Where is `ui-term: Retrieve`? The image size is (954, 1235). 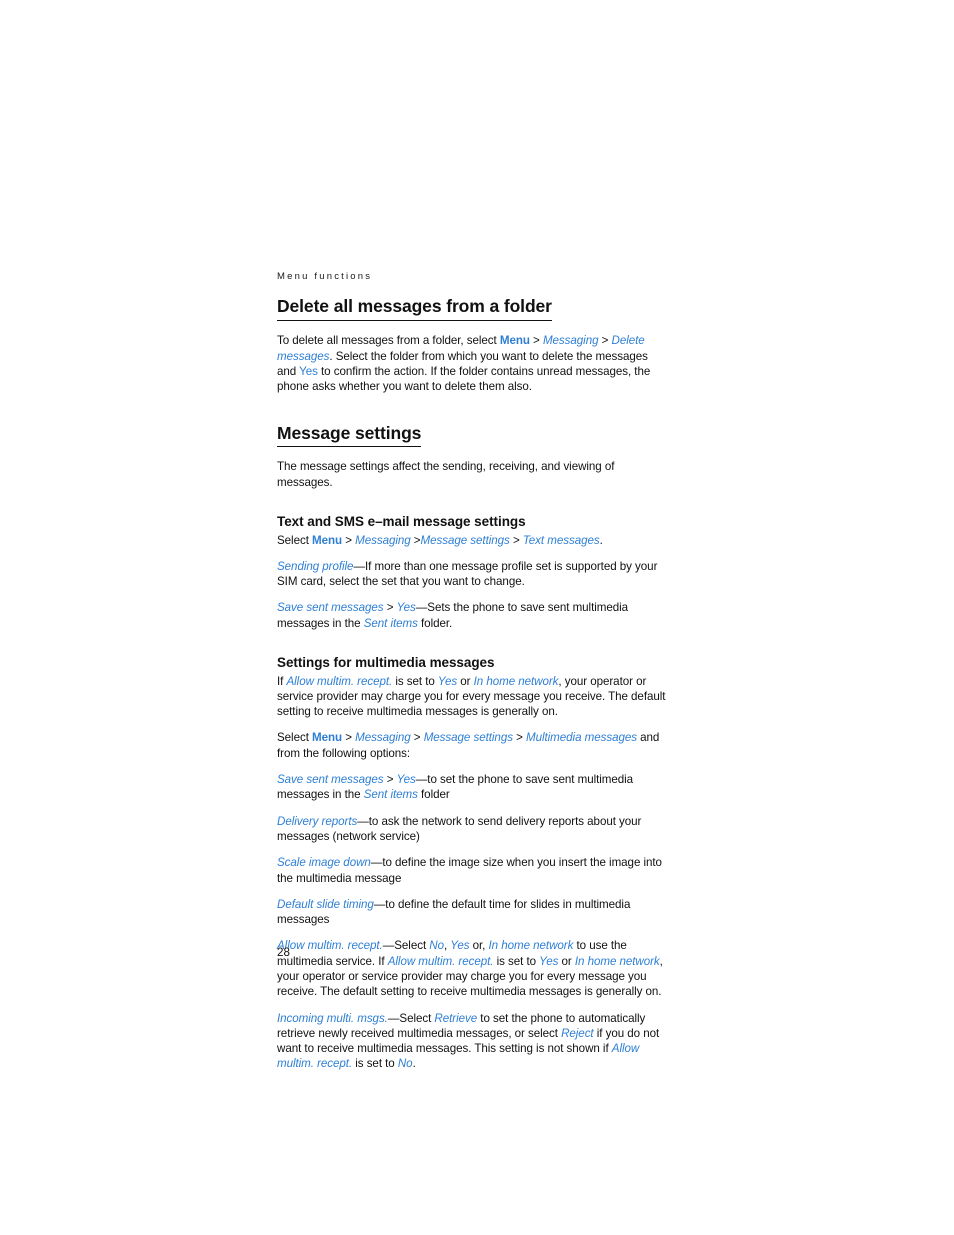
ui-term: Retrieve is located at coordinates (456, 1018).